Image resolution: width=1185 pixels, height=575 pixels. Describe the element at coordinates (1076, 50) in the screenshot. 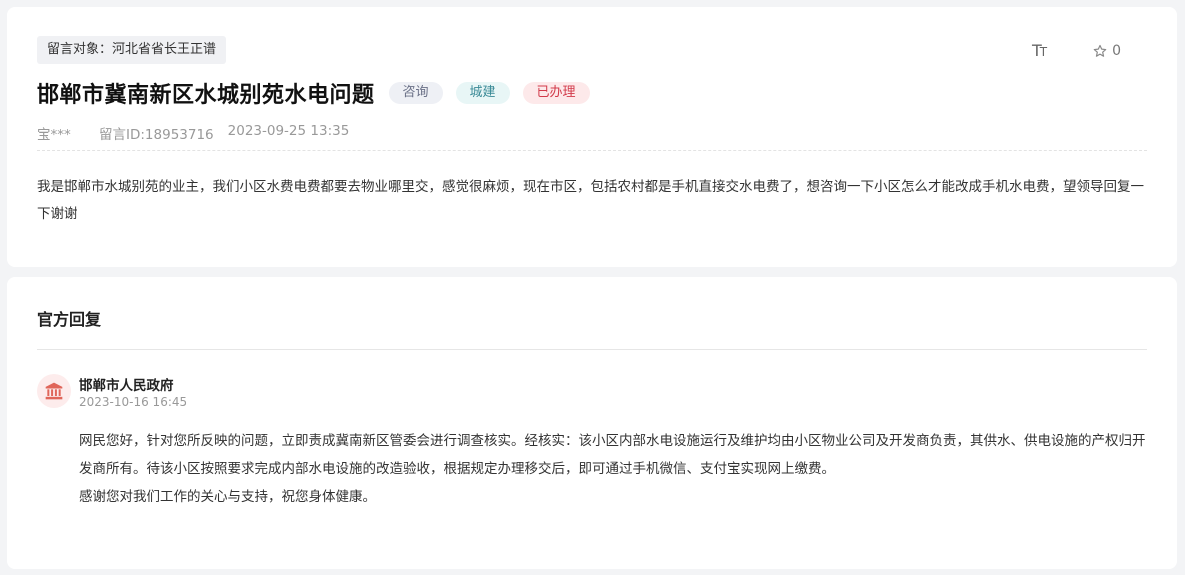

I see `message-toolbar: TT 0` at that location.